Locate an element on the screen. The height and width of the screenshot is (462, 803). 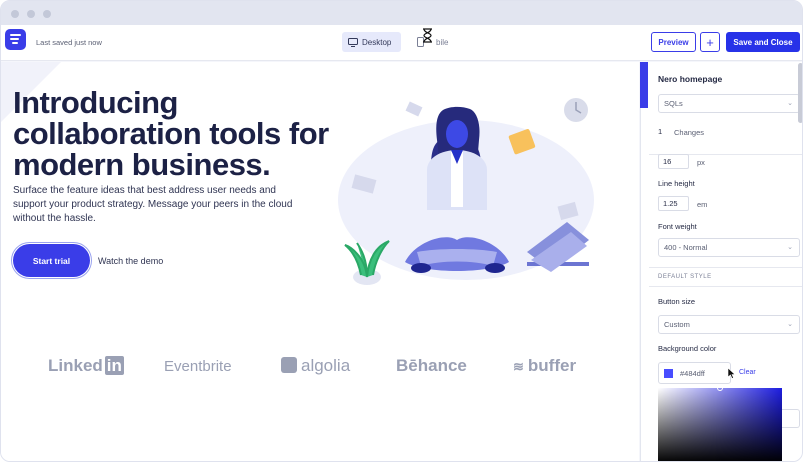
color-picker-handle is located at coordinates (720, 388).